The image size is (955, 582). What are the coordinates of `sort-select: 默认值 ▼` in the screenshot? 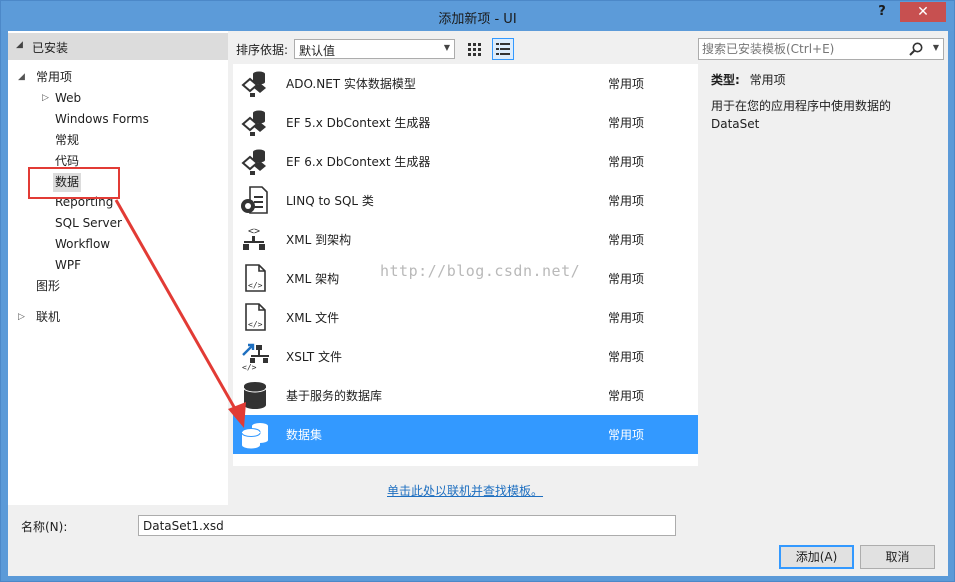 It's located at (374, 49).